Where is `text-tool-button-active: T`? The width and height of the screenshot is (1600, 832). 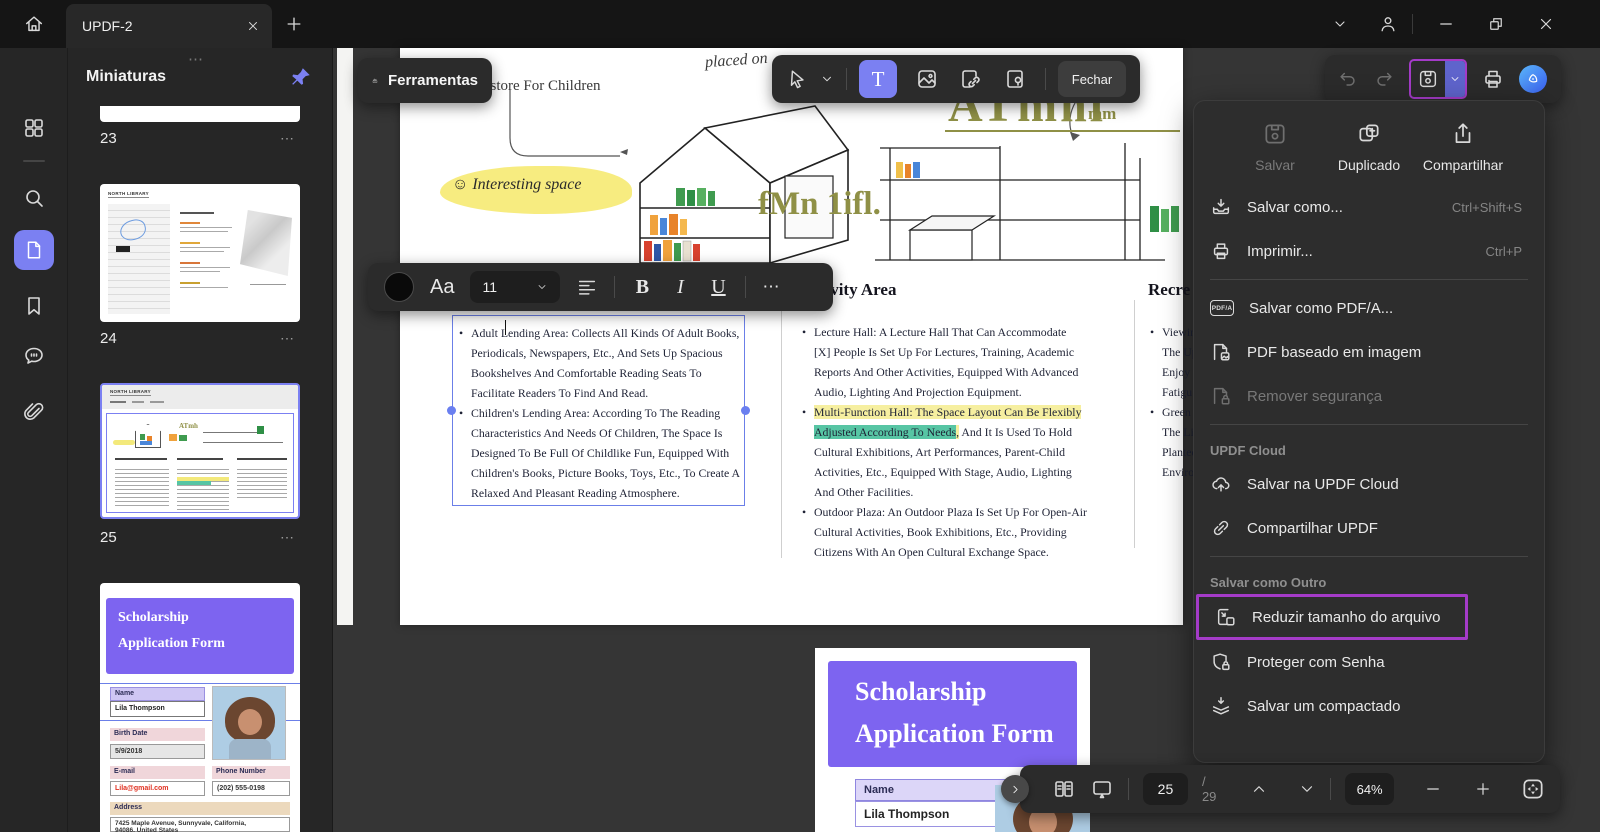
text-tool-button-active: T is located at coordinates (878, 79).